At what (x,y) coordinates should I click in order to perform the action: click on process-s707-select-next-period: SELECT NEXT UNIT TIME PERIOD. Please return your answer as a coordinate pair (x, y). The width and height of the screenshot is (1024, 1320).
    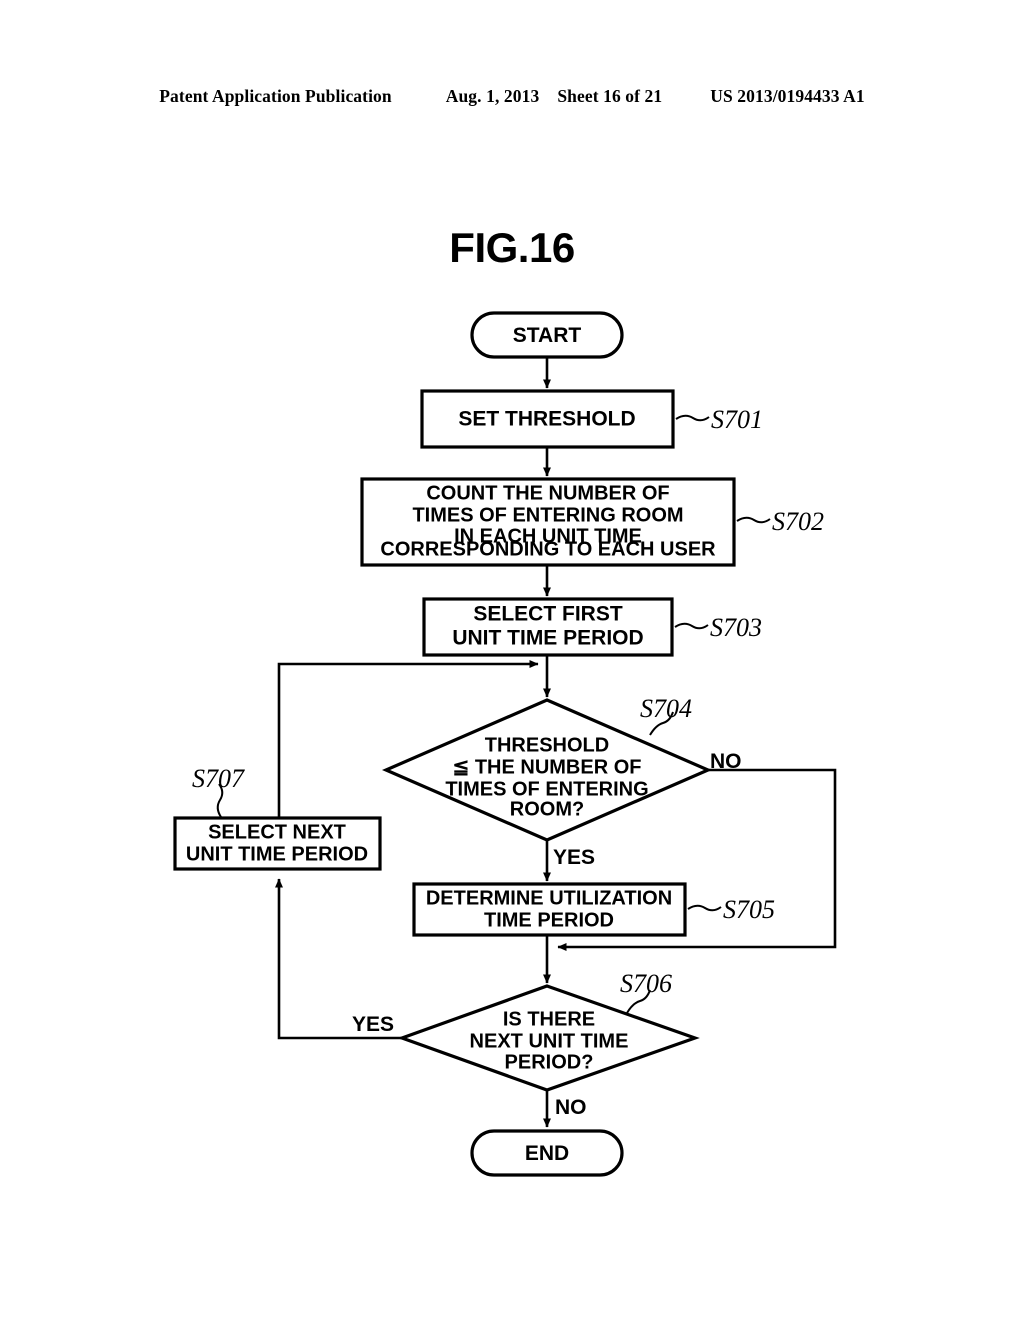
    Looking at the image, I should click on (277, 843).